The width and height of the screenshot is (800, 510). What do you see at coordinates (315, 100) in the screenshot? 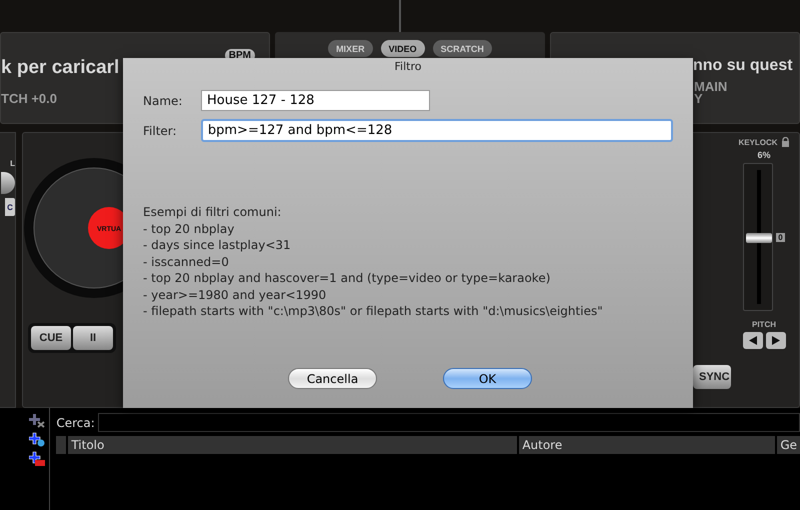
I see `input-field: House 127 - 128` at bounding box center [315, 100].